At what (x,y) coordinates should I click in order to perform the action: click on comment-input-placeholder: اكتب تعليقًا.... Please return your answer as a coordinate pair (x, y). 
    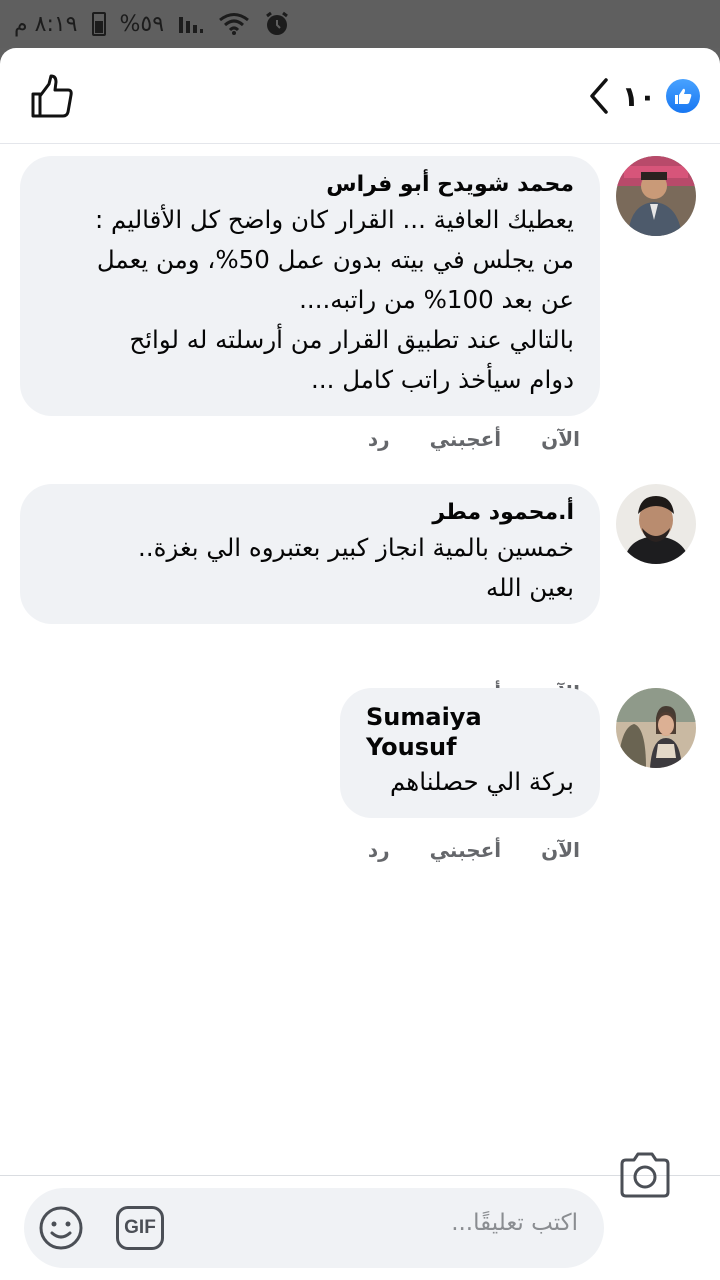
    Looking at the image, I should click on (514, 1223).